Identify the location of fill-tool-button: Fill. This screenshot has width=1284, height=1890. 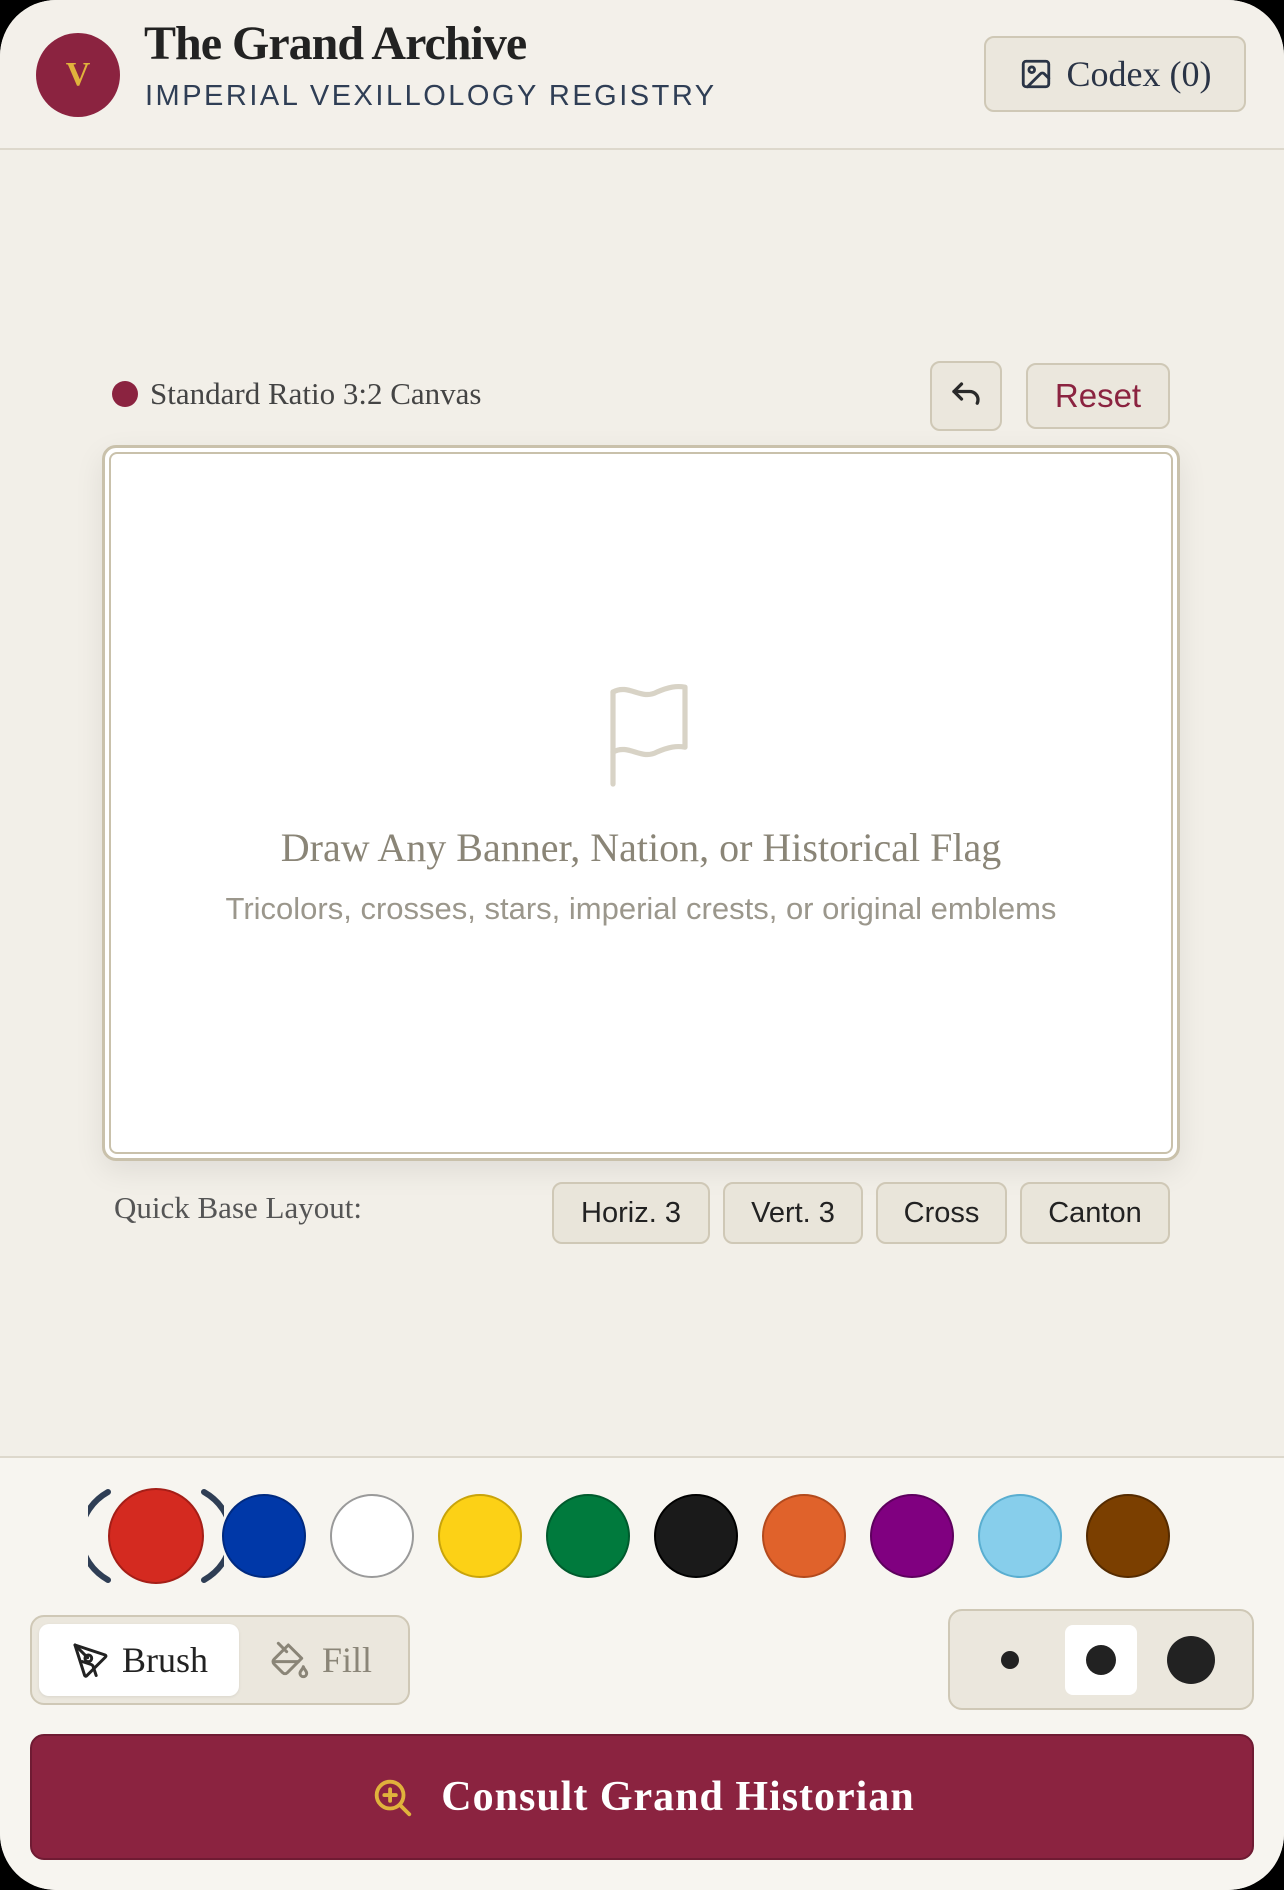
(321, 1660).